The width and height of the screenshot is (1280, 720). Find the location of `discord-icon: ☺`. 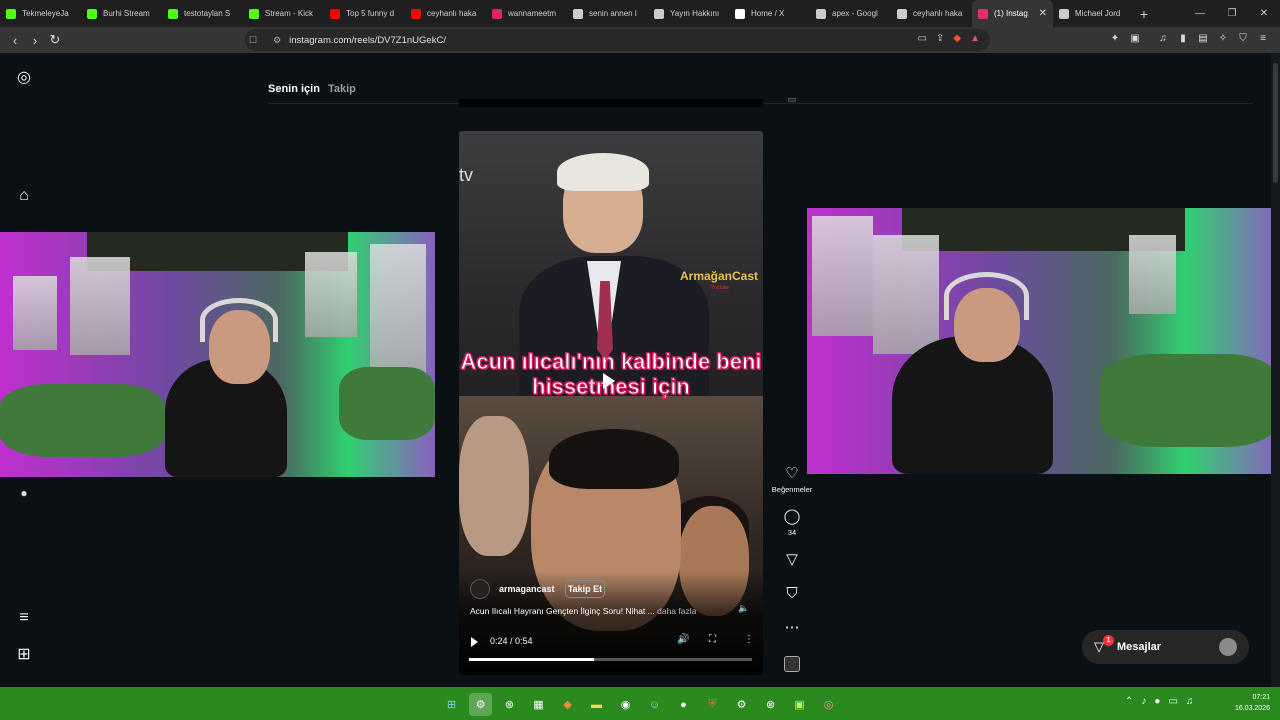

discord-icon: ☺ is located at coordinates (654, 704).